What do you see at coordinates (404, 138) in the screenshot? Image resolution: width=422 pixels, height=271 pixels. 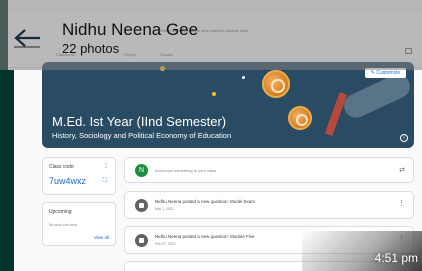 I see `info-icon: i` at bounding box center [404, 138].